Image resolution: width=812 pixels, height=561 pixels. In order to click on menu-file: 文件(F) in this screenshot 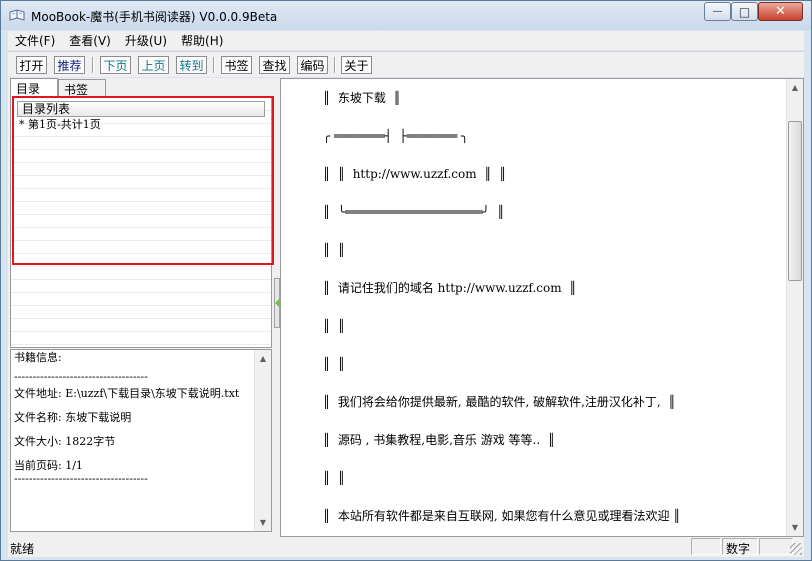, I will do `click(35, 40)`.